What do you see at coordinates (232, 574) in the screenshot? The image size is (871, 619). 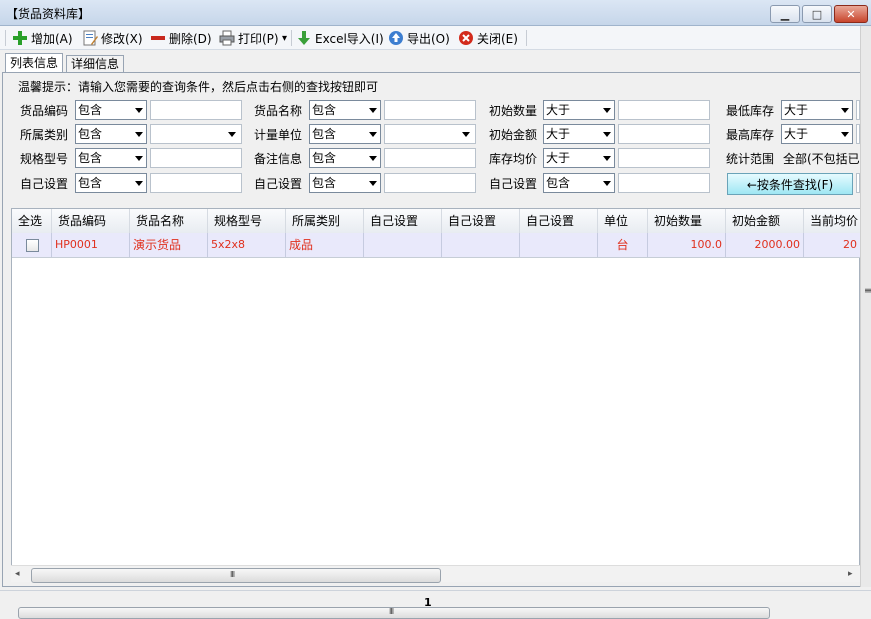 I see `grip-icon: III` at bounding box center [232, 574].